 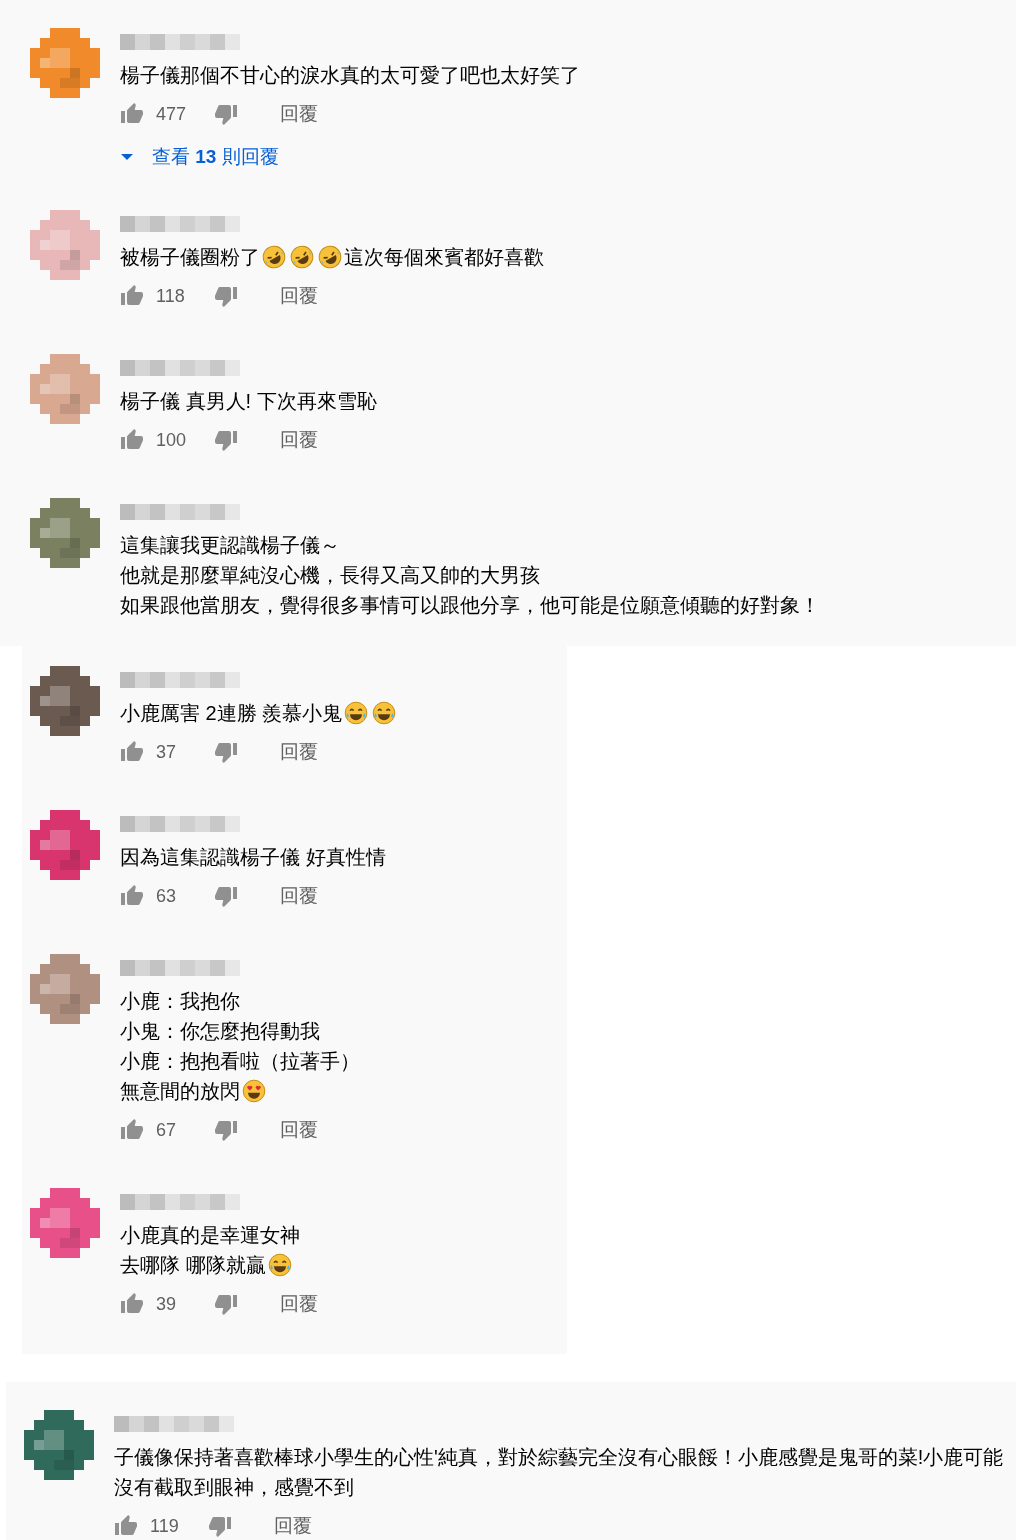 I want to click on comment-text: 他就是那麼單純沒心機，長得又高又帥的大男孩, so click(x=330, y=575).